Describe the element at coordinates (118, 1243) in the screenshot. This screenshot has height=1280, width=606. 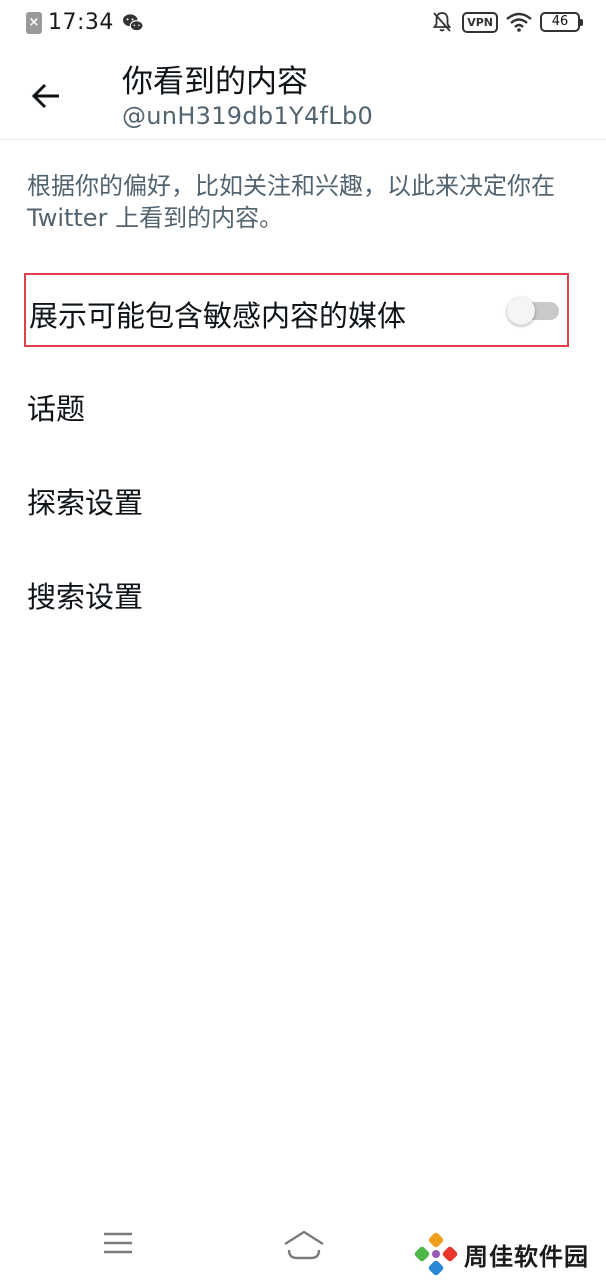
I see `menu-icon` at that location.